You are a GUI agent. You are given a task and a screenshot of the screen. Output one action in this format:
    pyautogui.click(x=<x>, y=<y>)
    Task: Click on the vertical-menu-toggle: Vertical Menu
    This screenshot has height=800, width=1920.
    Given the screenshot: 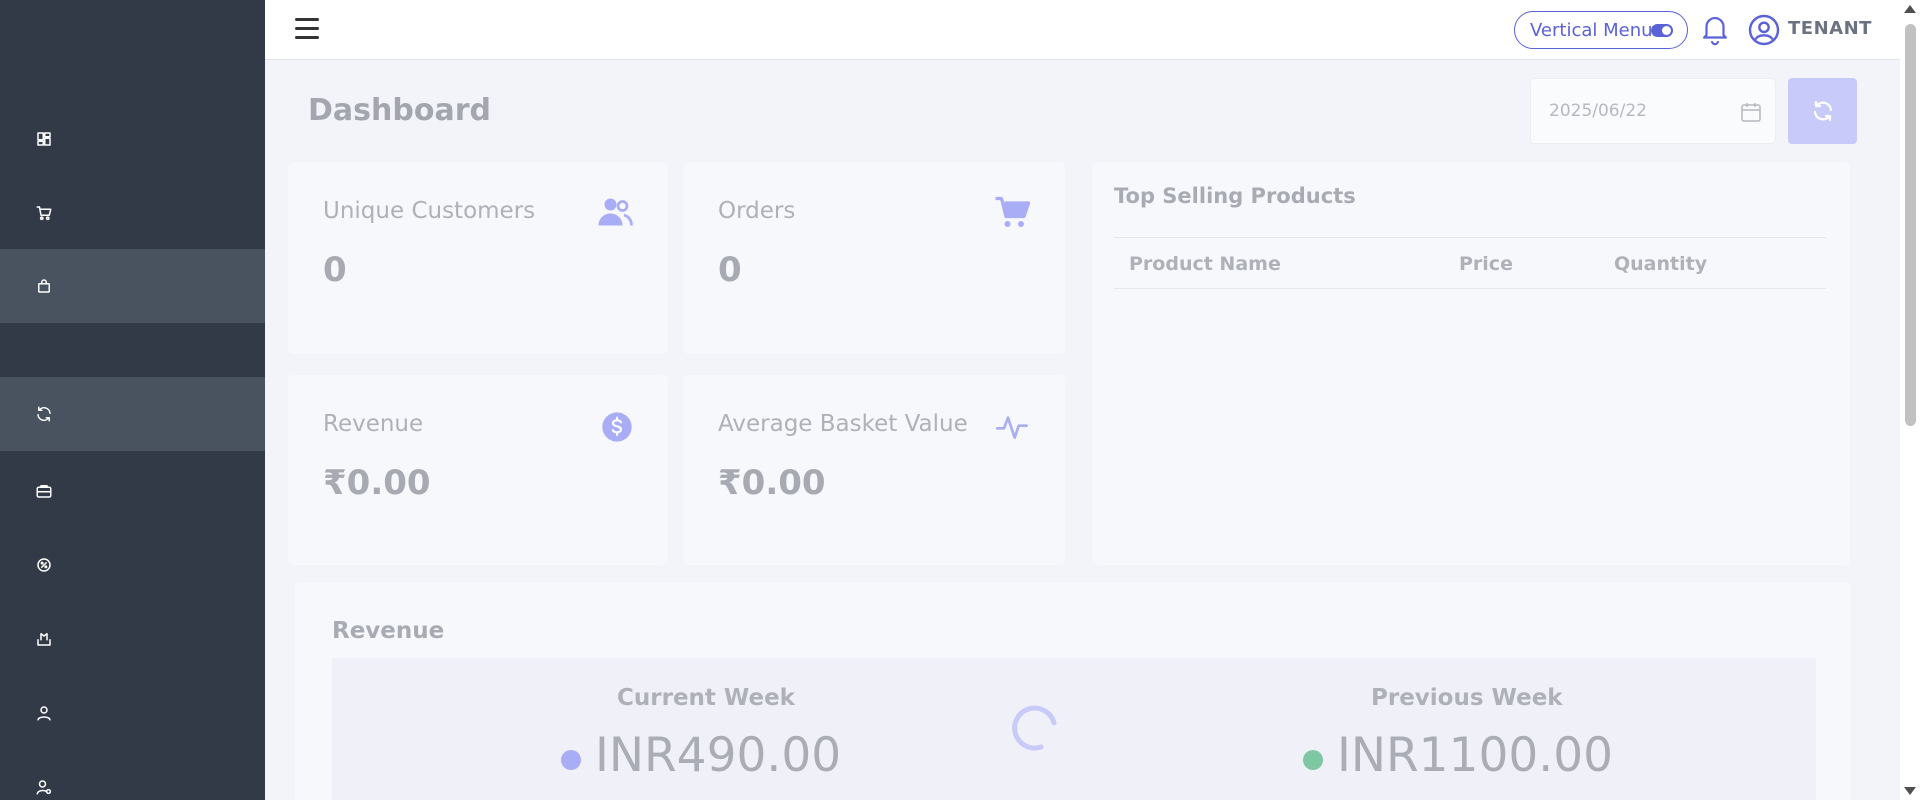 What is the action you would take?
    pyautogui.click(x=1601, y=30)
    